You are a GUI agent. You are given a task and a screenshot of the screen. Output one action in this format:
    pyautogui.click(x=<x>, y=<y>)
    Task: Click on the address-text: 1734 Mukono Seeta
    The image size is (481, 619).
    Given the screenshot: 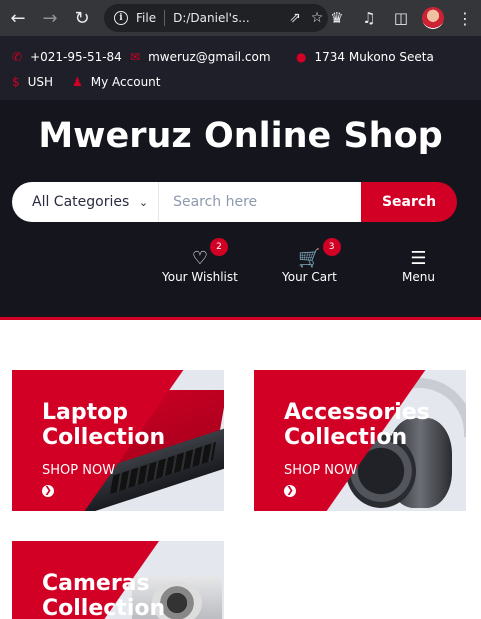 What is the action you would take?
    pyautogui.click(x=374, y=57)
    